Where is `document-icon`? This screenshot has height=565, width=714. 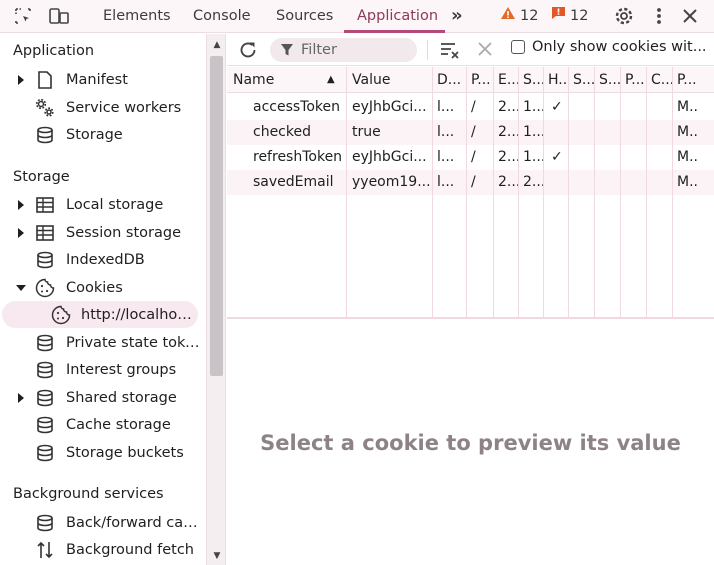
document-icon is located at coordinates (45, 80).